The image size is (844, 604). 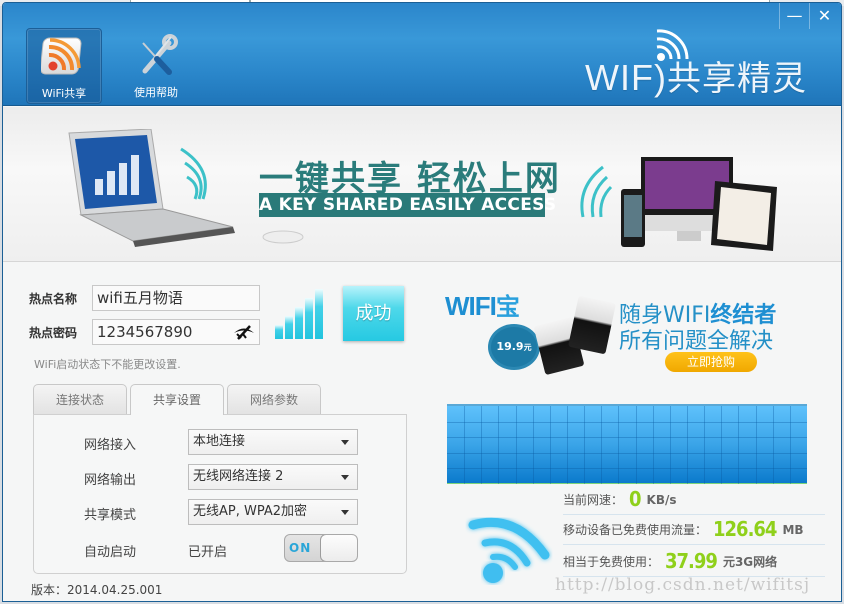 What do you see at coordinates (110, 445) in the screenshot?
I see `network-in-label: 网络接入` at bounding box center [110, 445].